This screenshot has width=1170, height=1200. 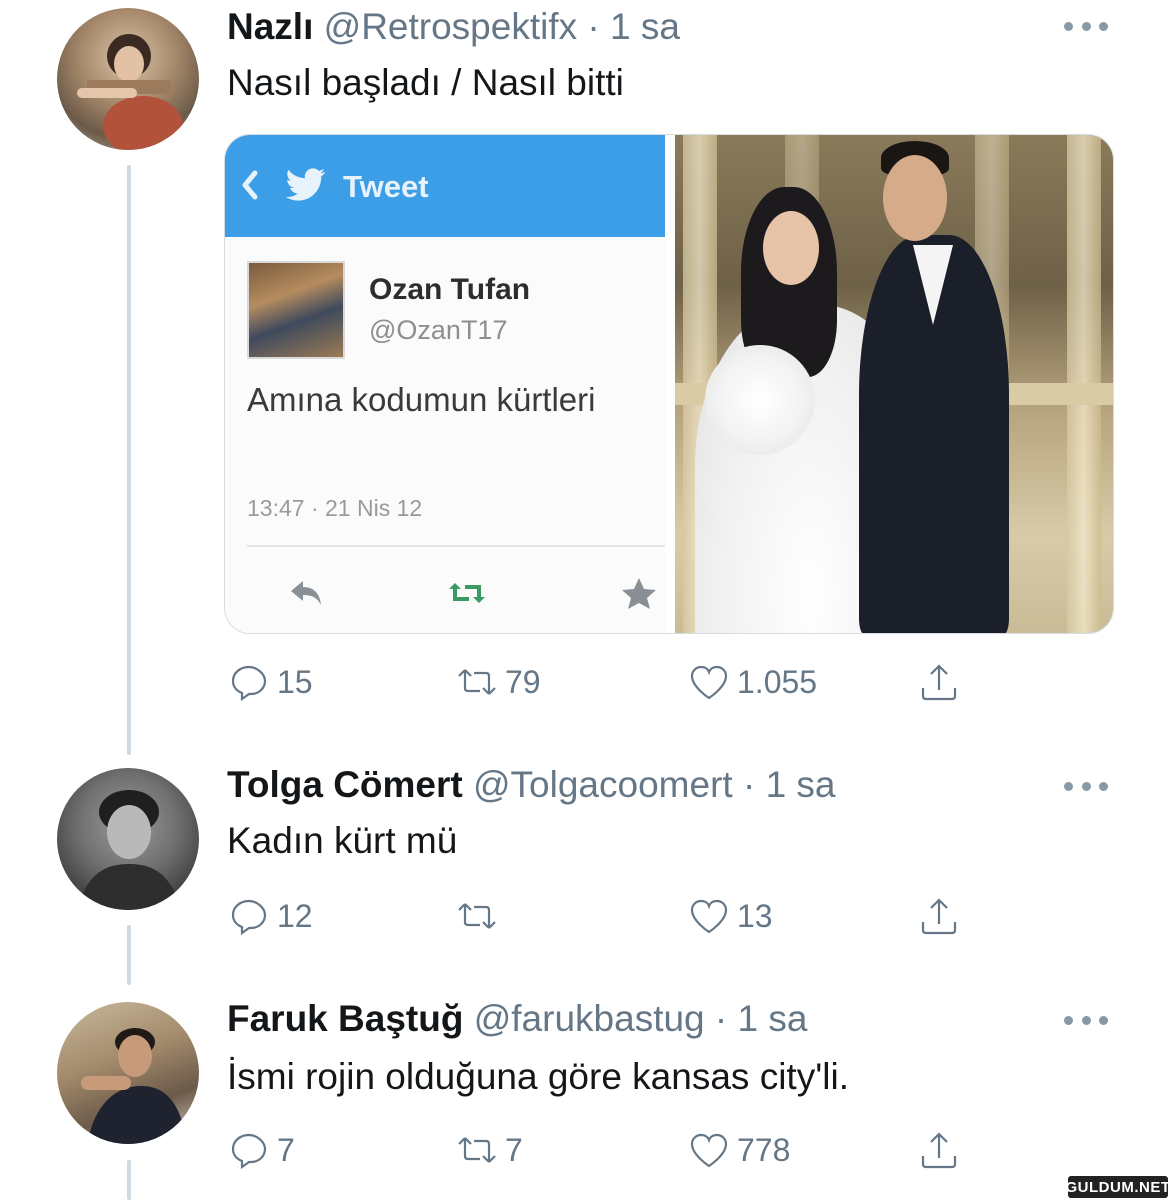 I want to click on like-button: 1.055, so click(x=752, y=682).